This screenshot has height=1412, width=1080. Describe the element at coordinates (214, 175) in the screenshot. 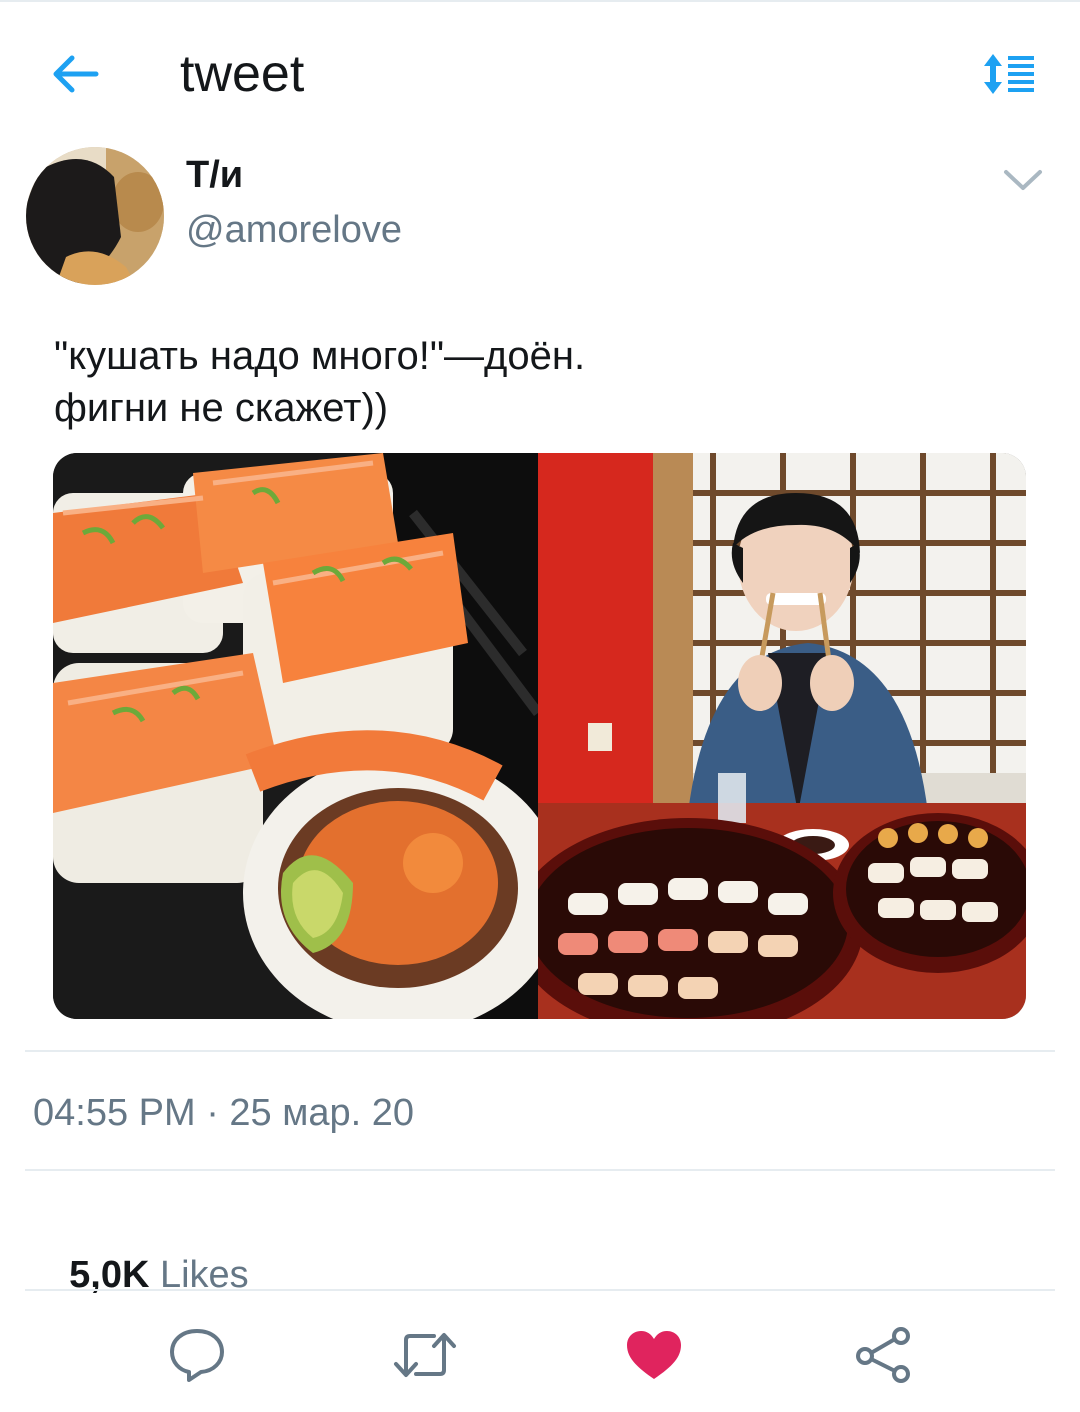

I see `display-name: Т/и` at that location.